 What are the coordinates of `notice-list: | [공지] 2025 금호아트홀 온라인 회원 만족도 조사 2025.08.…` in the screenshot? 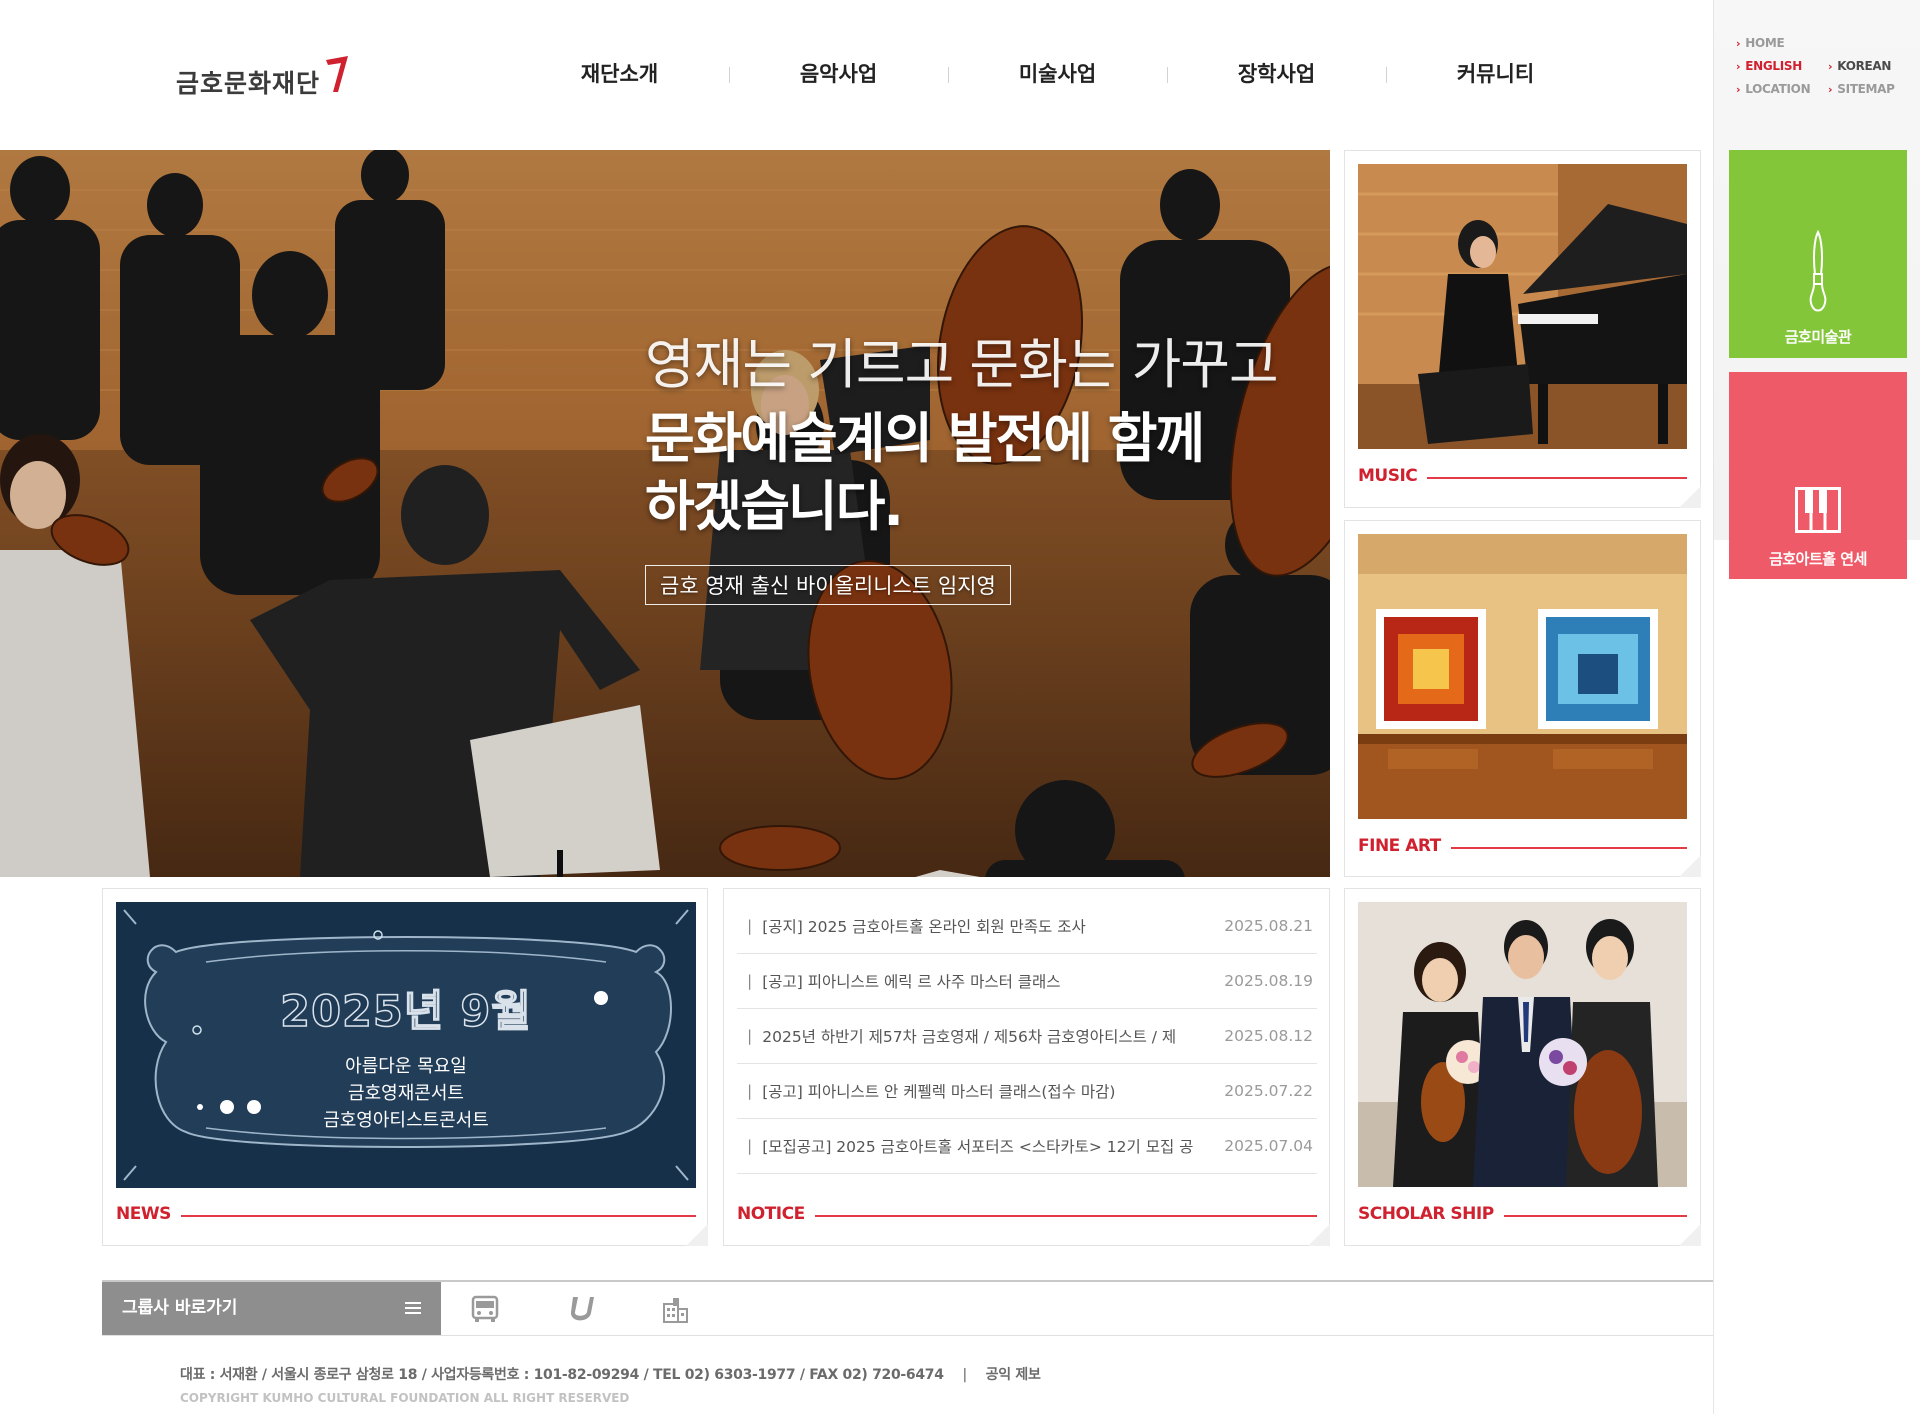 It's located at (1027, 1036).